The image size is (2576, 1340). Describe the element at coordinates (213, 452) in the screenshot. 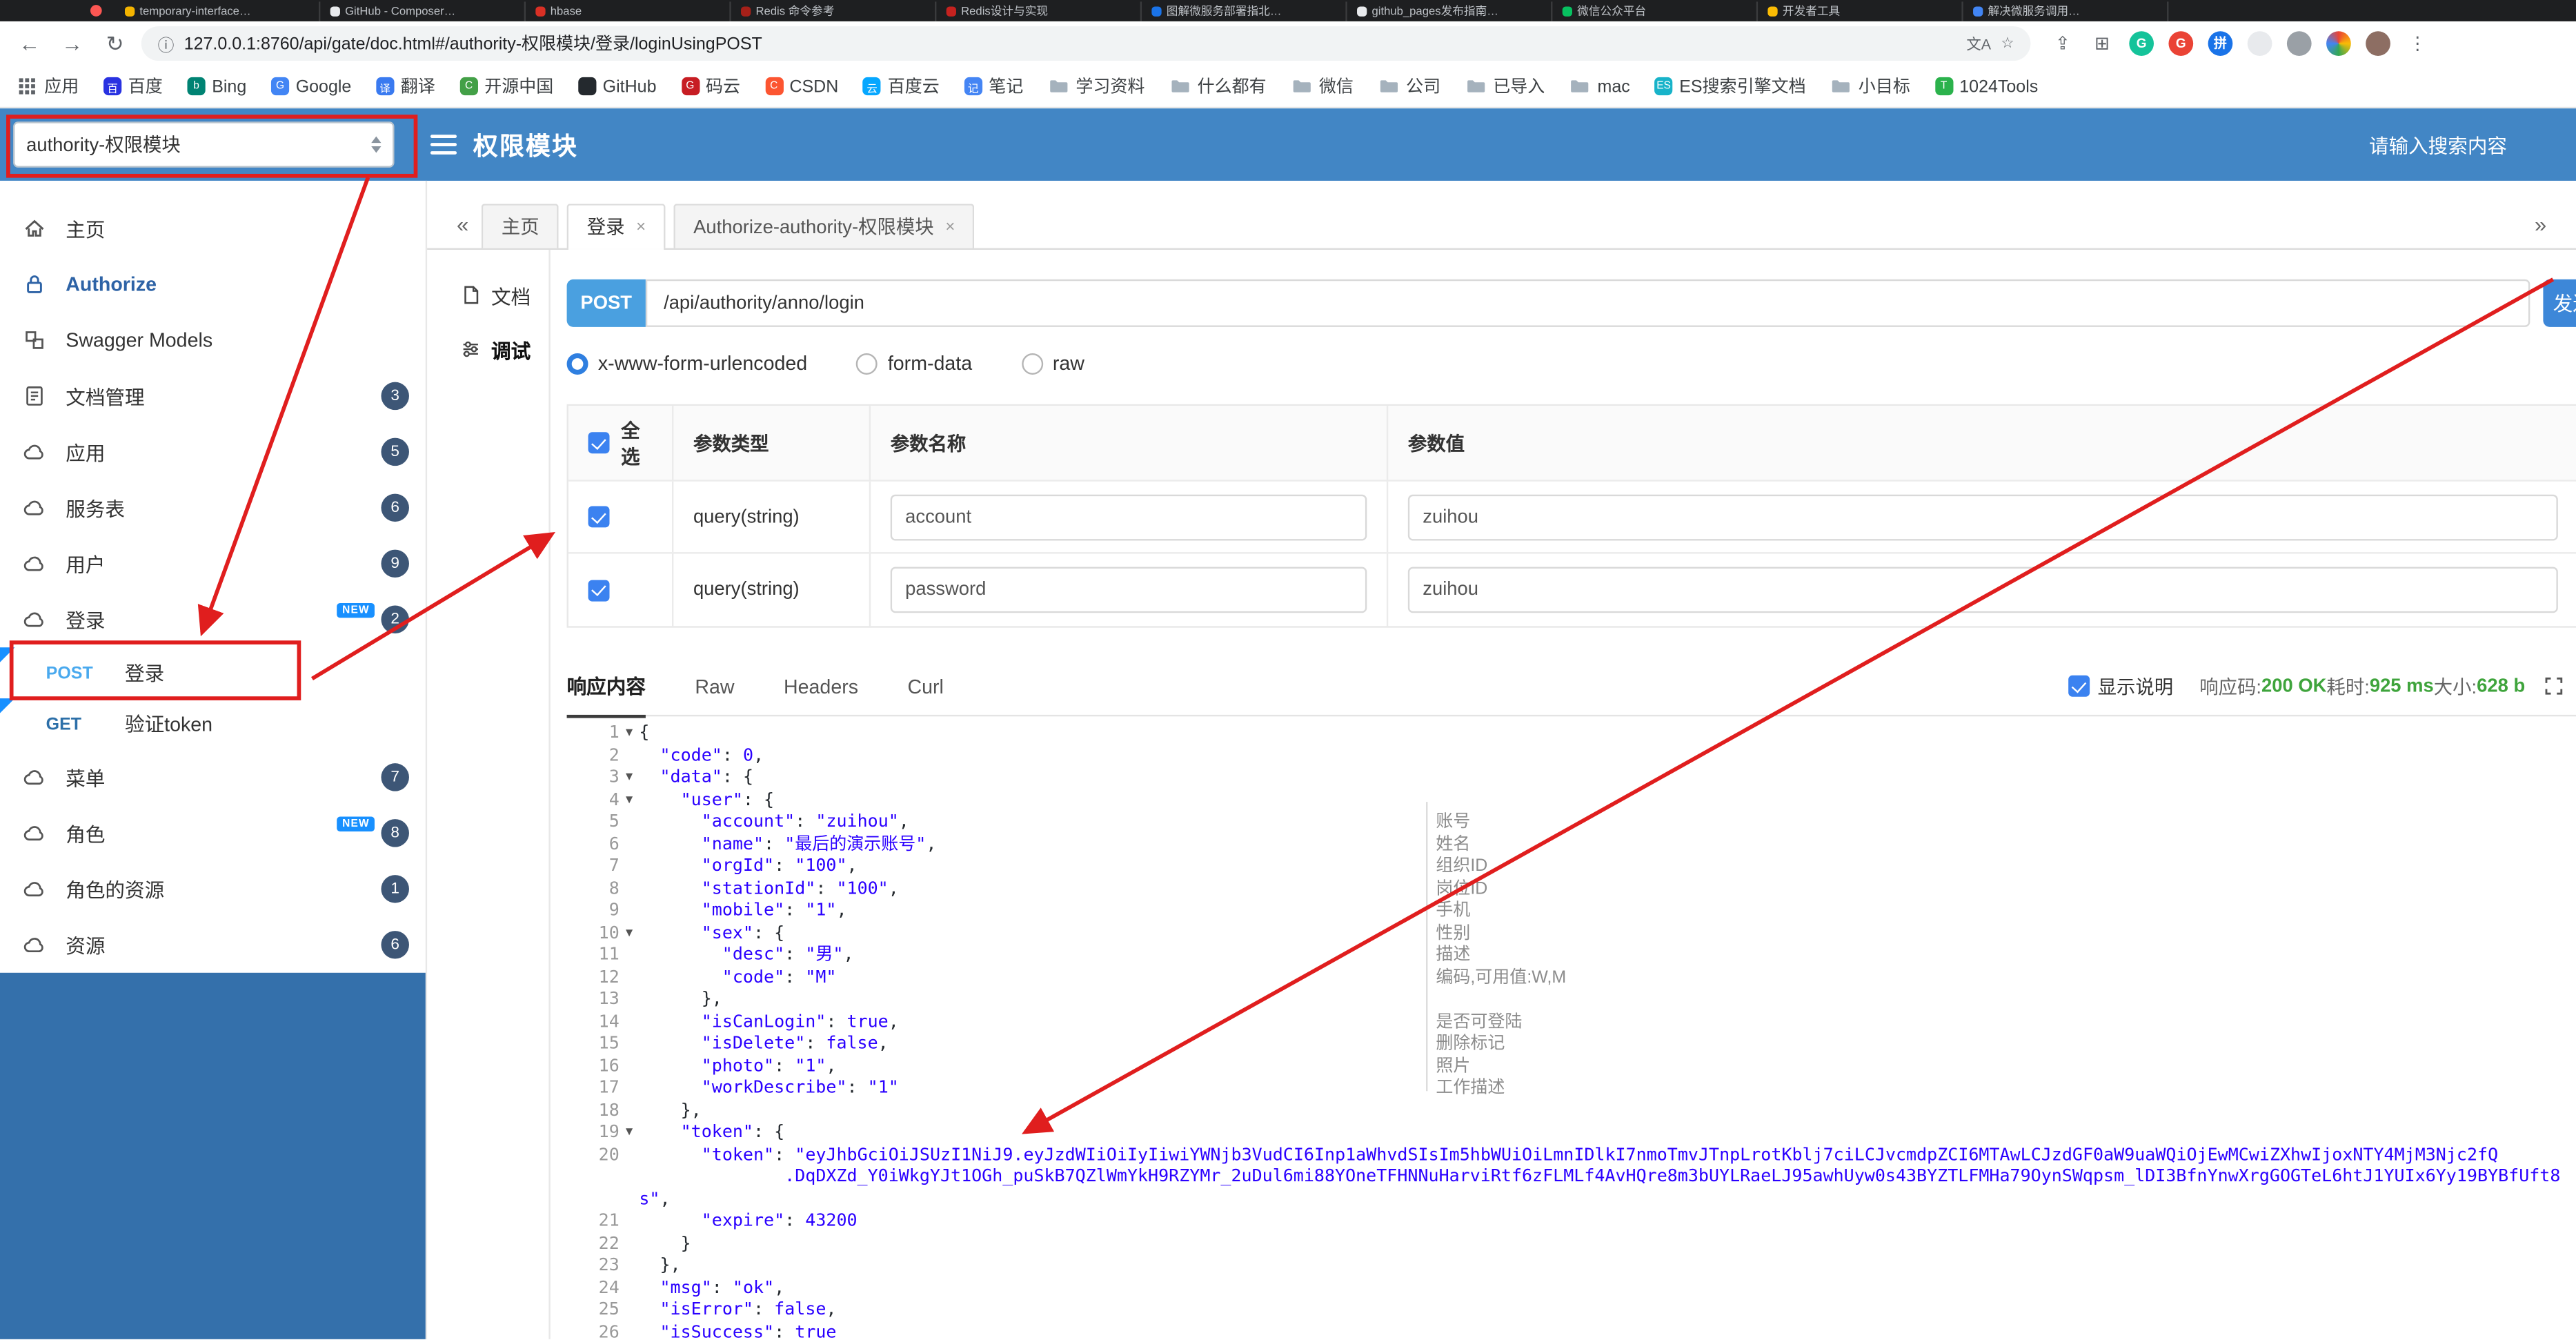

I see `sidebar-item-应用: 应用 5` at that location.